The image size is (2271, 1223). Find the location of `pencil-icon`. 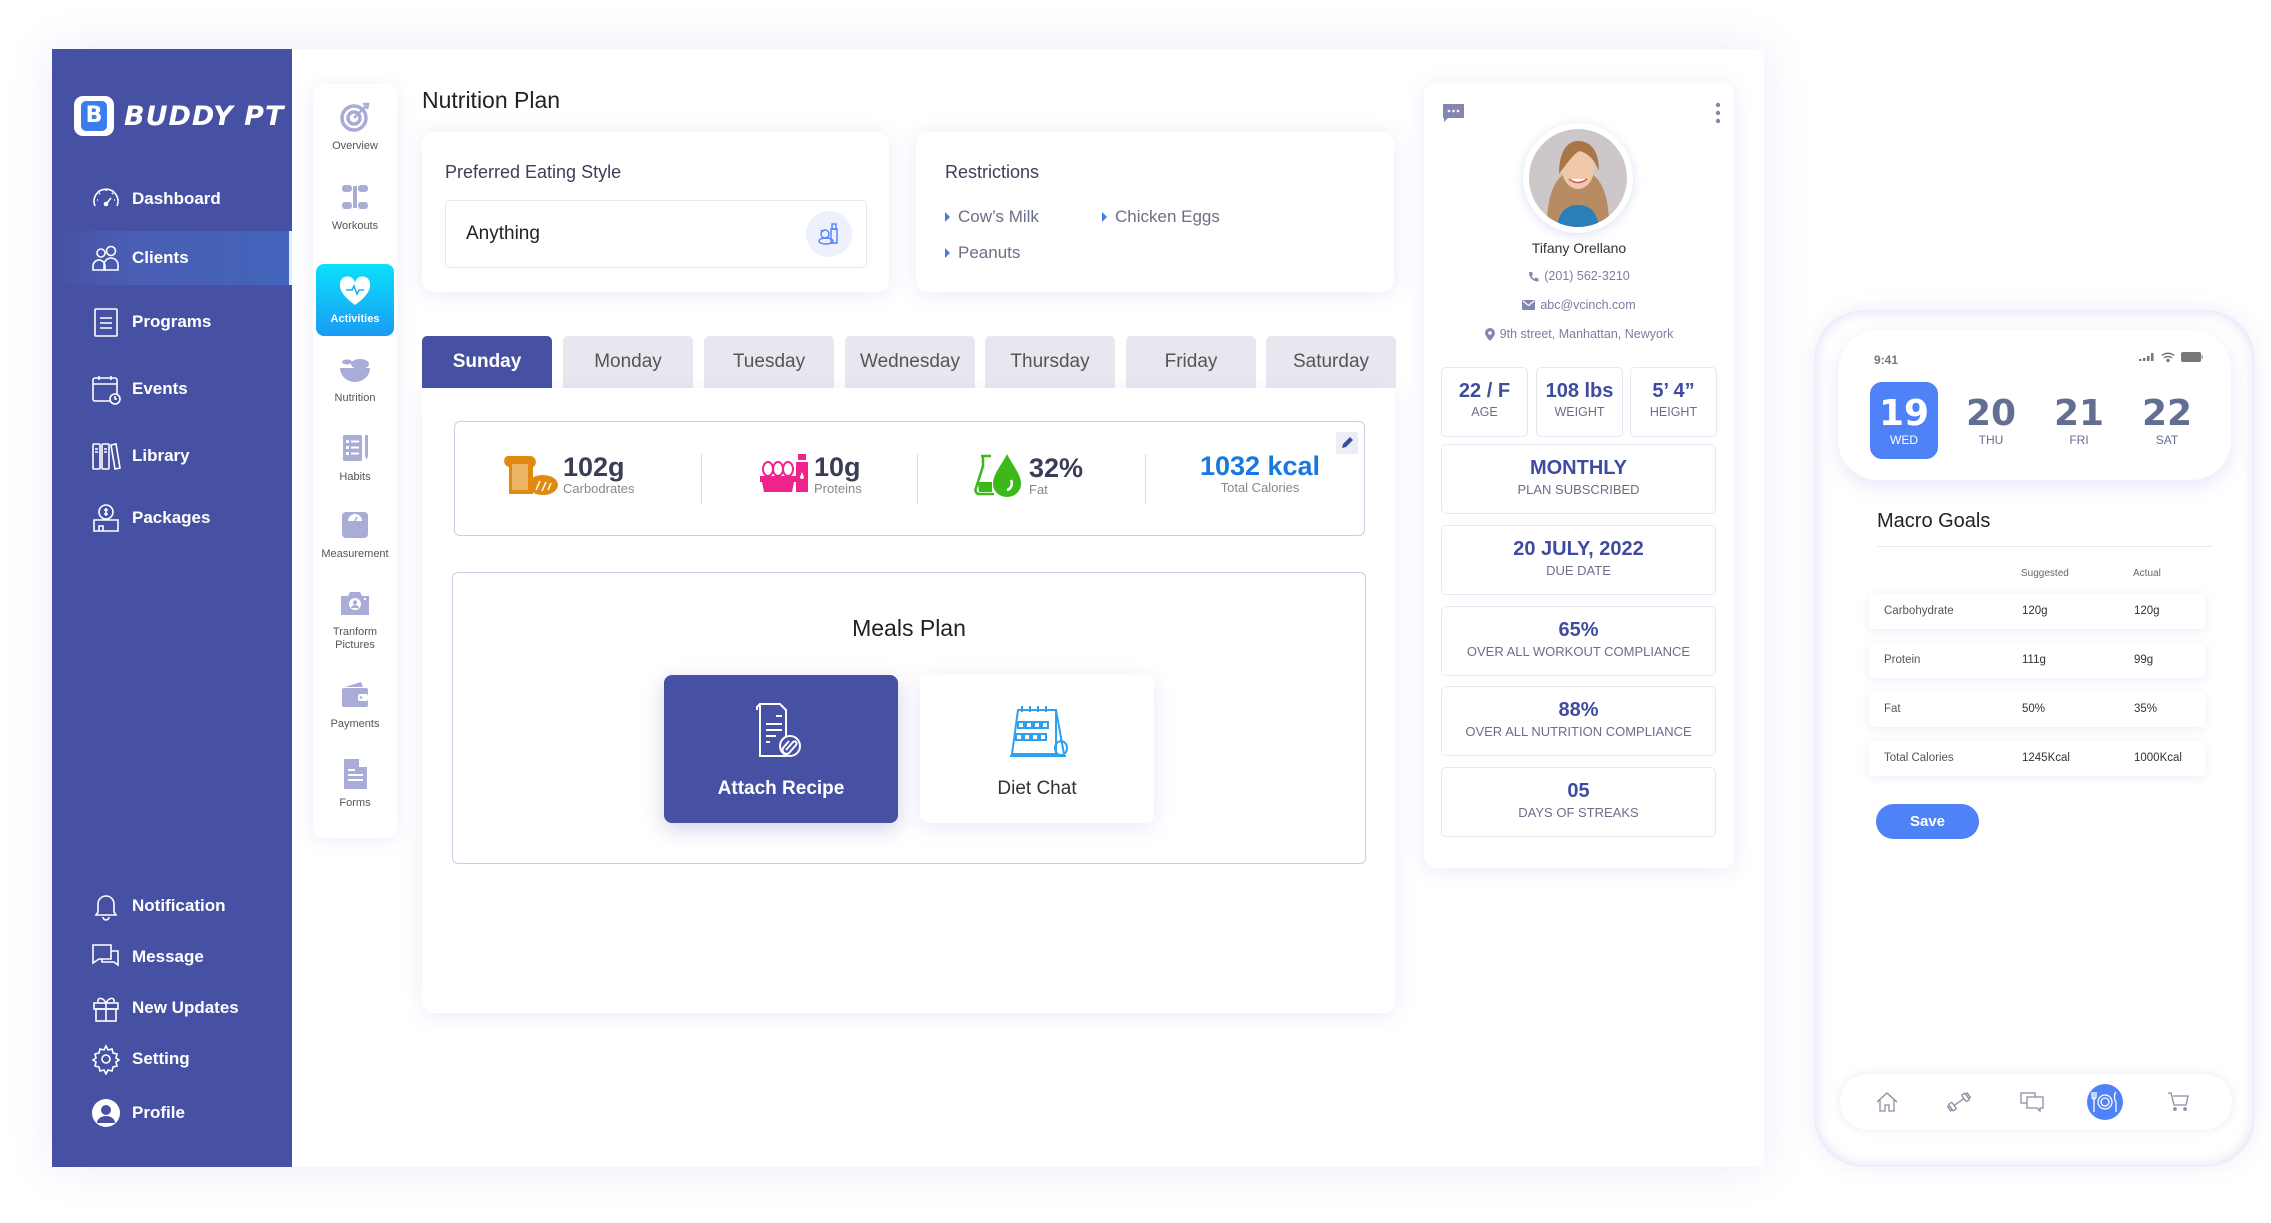

pencil-icon is located at coordinates (1347, 442).